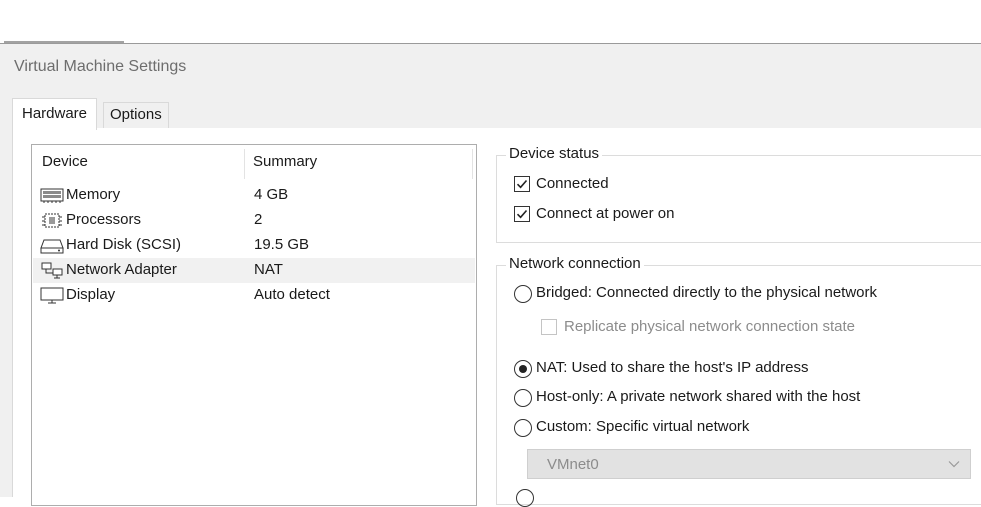 The image size is (981, 507). Describe the element at coordinates (100, 66) in the screenshot. I see `window-title: Virtual Machine Settings` at that location.